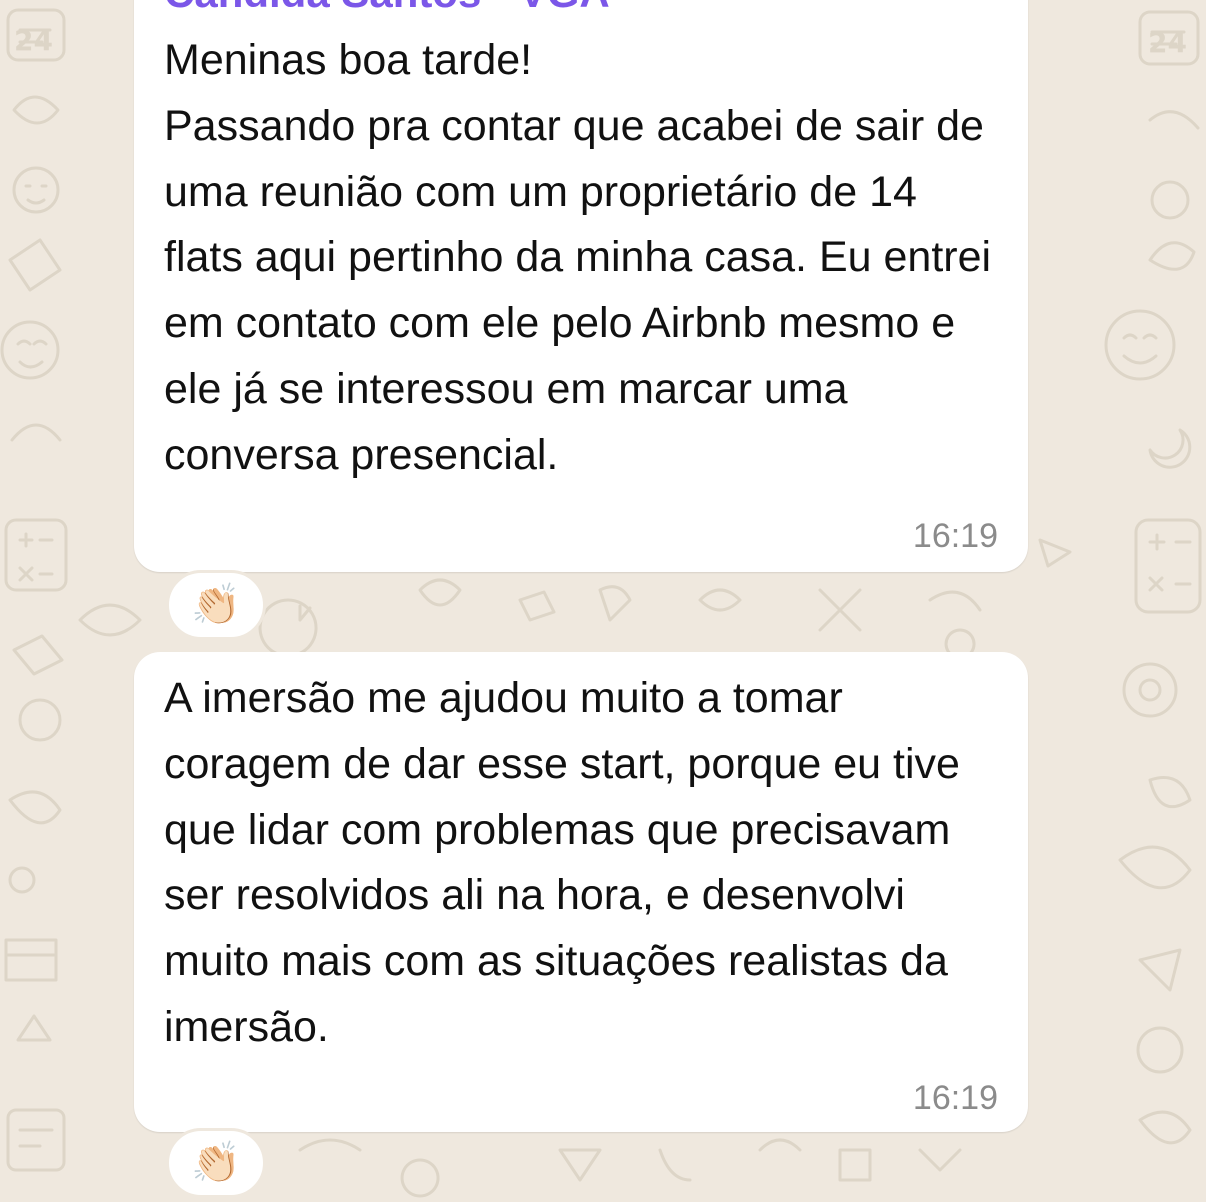 The height and width of the screenshot is (1202, 1206). I want to click on sender-name: Candida Santos - VGA, so click(387, 8).